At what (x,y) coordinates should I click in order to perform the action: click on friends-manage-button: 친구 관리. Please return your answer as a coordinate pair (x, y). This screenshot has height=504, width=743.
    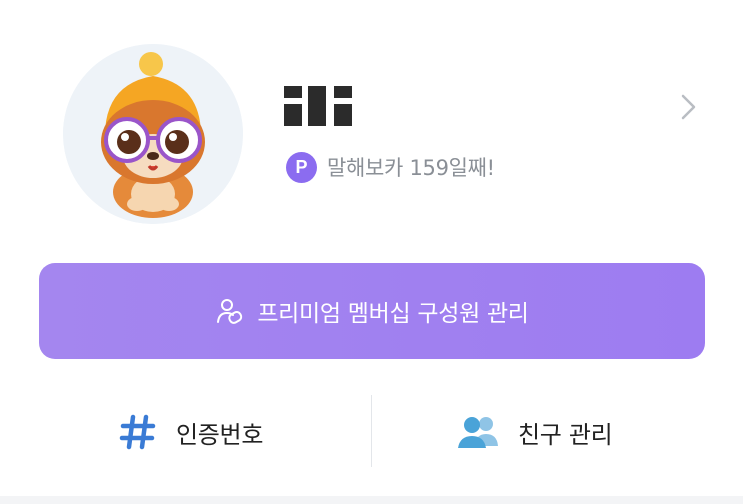
    Looking at the image, I should click on (534, 432).